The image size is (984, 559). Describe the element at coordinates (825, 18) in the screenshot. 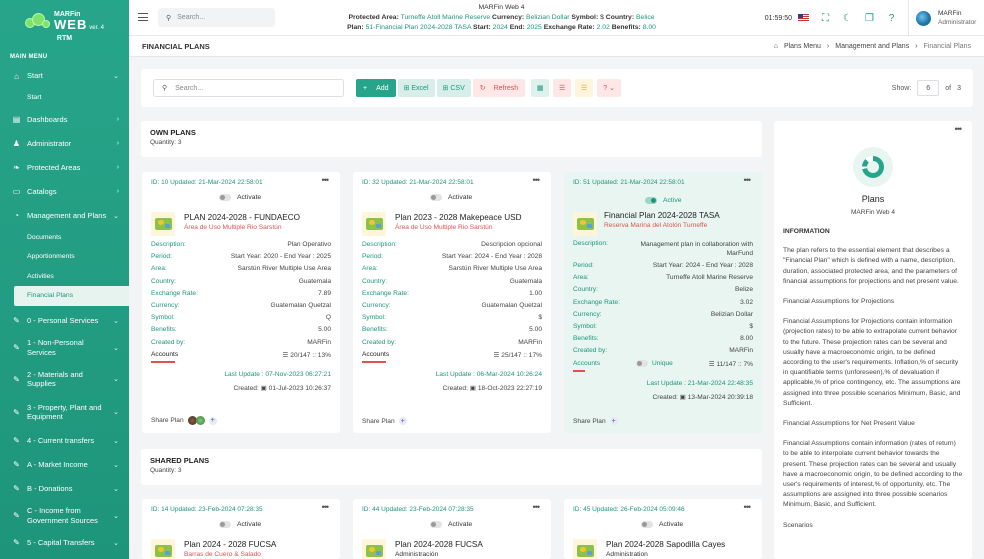

I see `fullscreen-icon: ⛶` at that location.